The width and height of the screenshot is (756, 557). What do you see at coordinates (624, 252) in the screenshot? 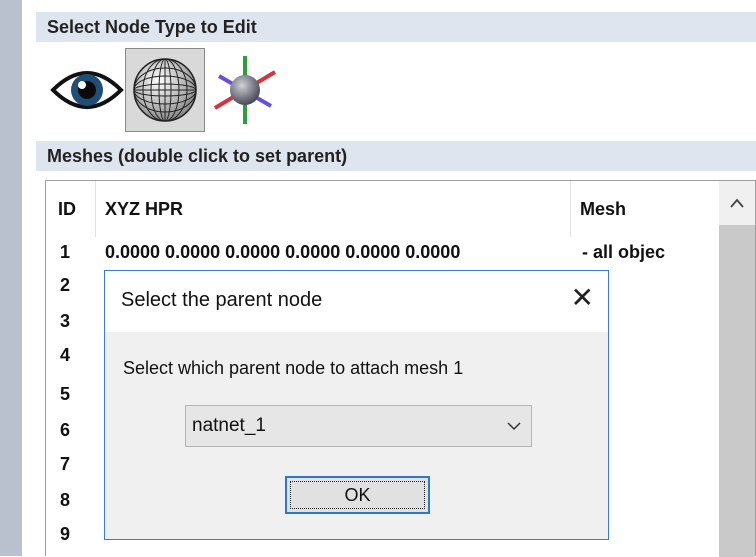
I see `row-mesh: - all objec` at bounding box center [624, 252].